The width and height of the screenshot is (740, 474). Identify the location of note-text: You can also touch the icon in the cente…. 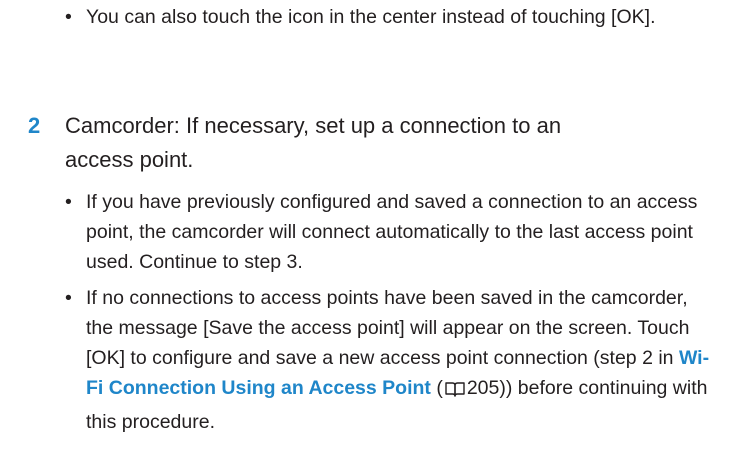
(371, 17).